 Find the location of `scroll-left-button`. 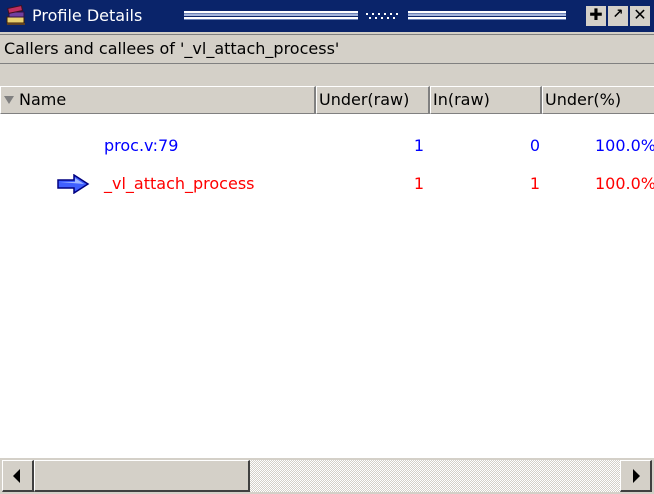

scroll-left-button is located at coordinates (18, 476).